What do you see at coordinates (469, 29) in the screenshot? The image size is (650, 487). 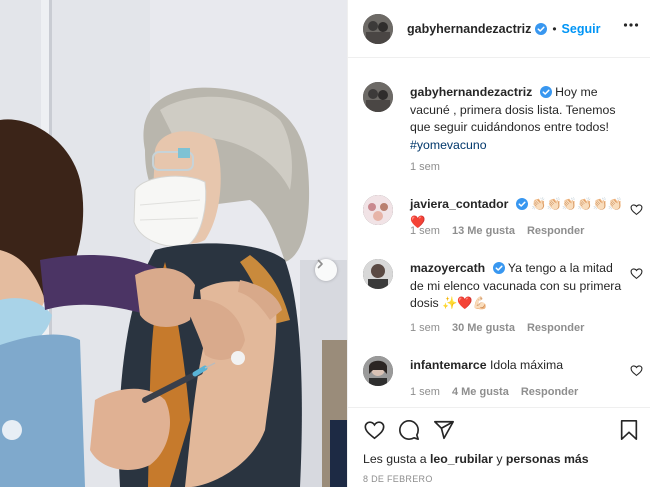 I see `header-username: gabyhernandezactriz` at bounding box center [469, 29].